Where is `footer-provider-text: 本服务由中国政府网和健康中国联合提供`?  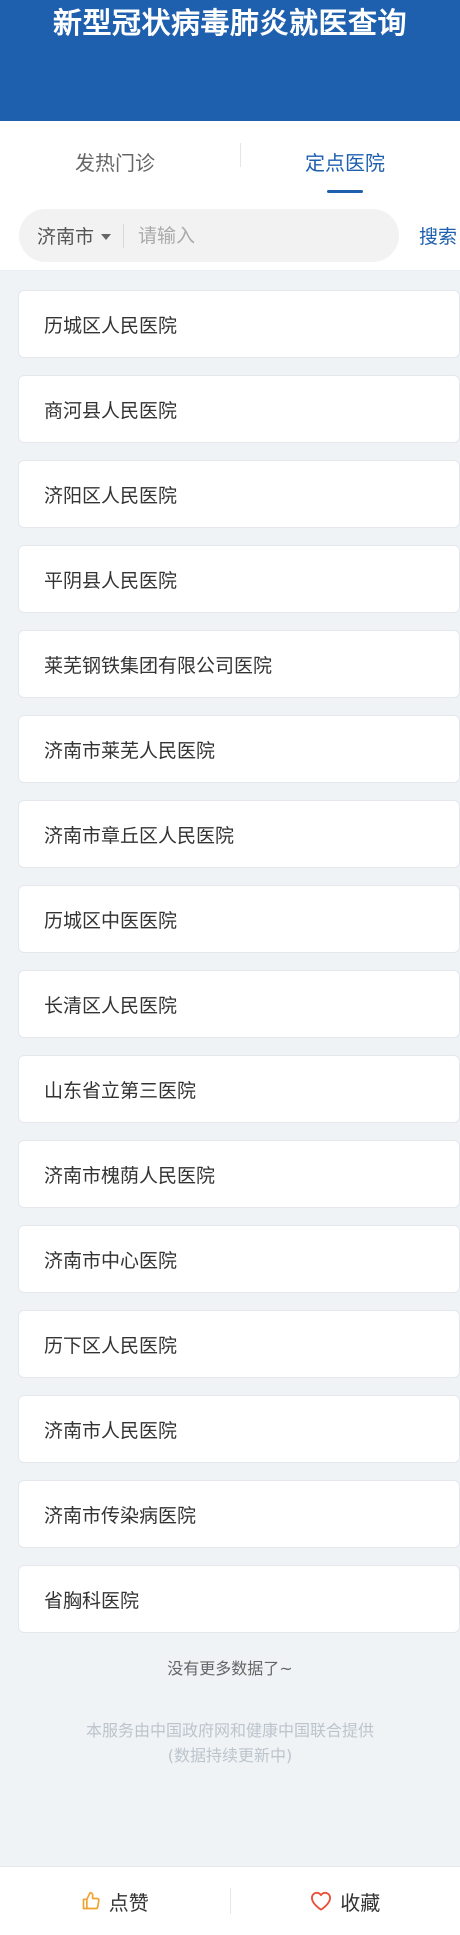 footer-provider-text: 本服务由中国政府网和健康中国联合提供 is located at coordinates (230, 1730).